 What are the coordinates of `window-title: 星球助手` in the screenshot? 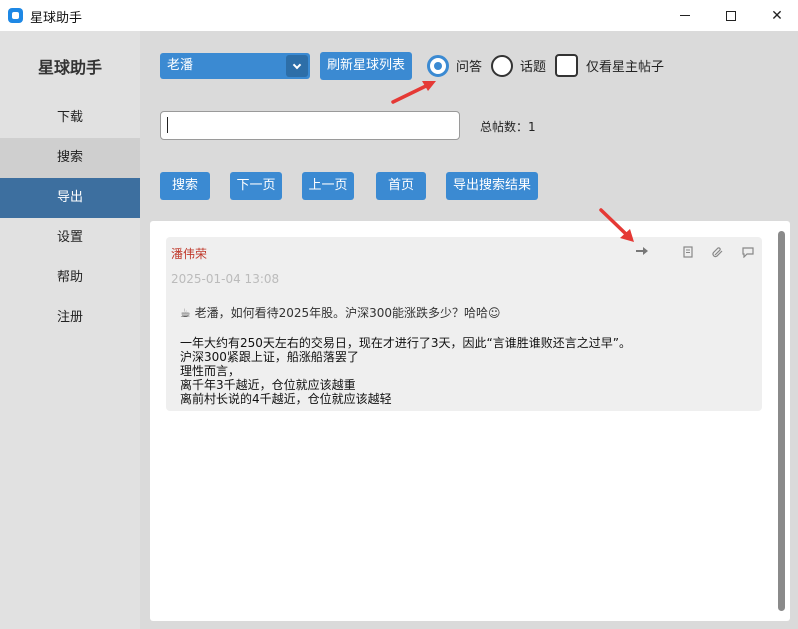 It's located at (56, 18).